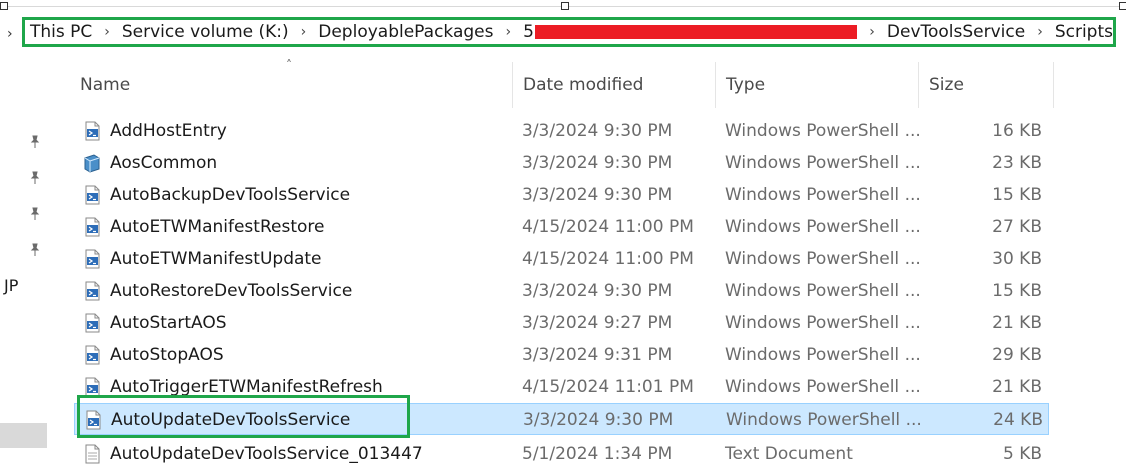 The width and height of the screenshot is (1126, 466). I want to click on file-name: AutoETWManifestUpdate, so click(216, 259).